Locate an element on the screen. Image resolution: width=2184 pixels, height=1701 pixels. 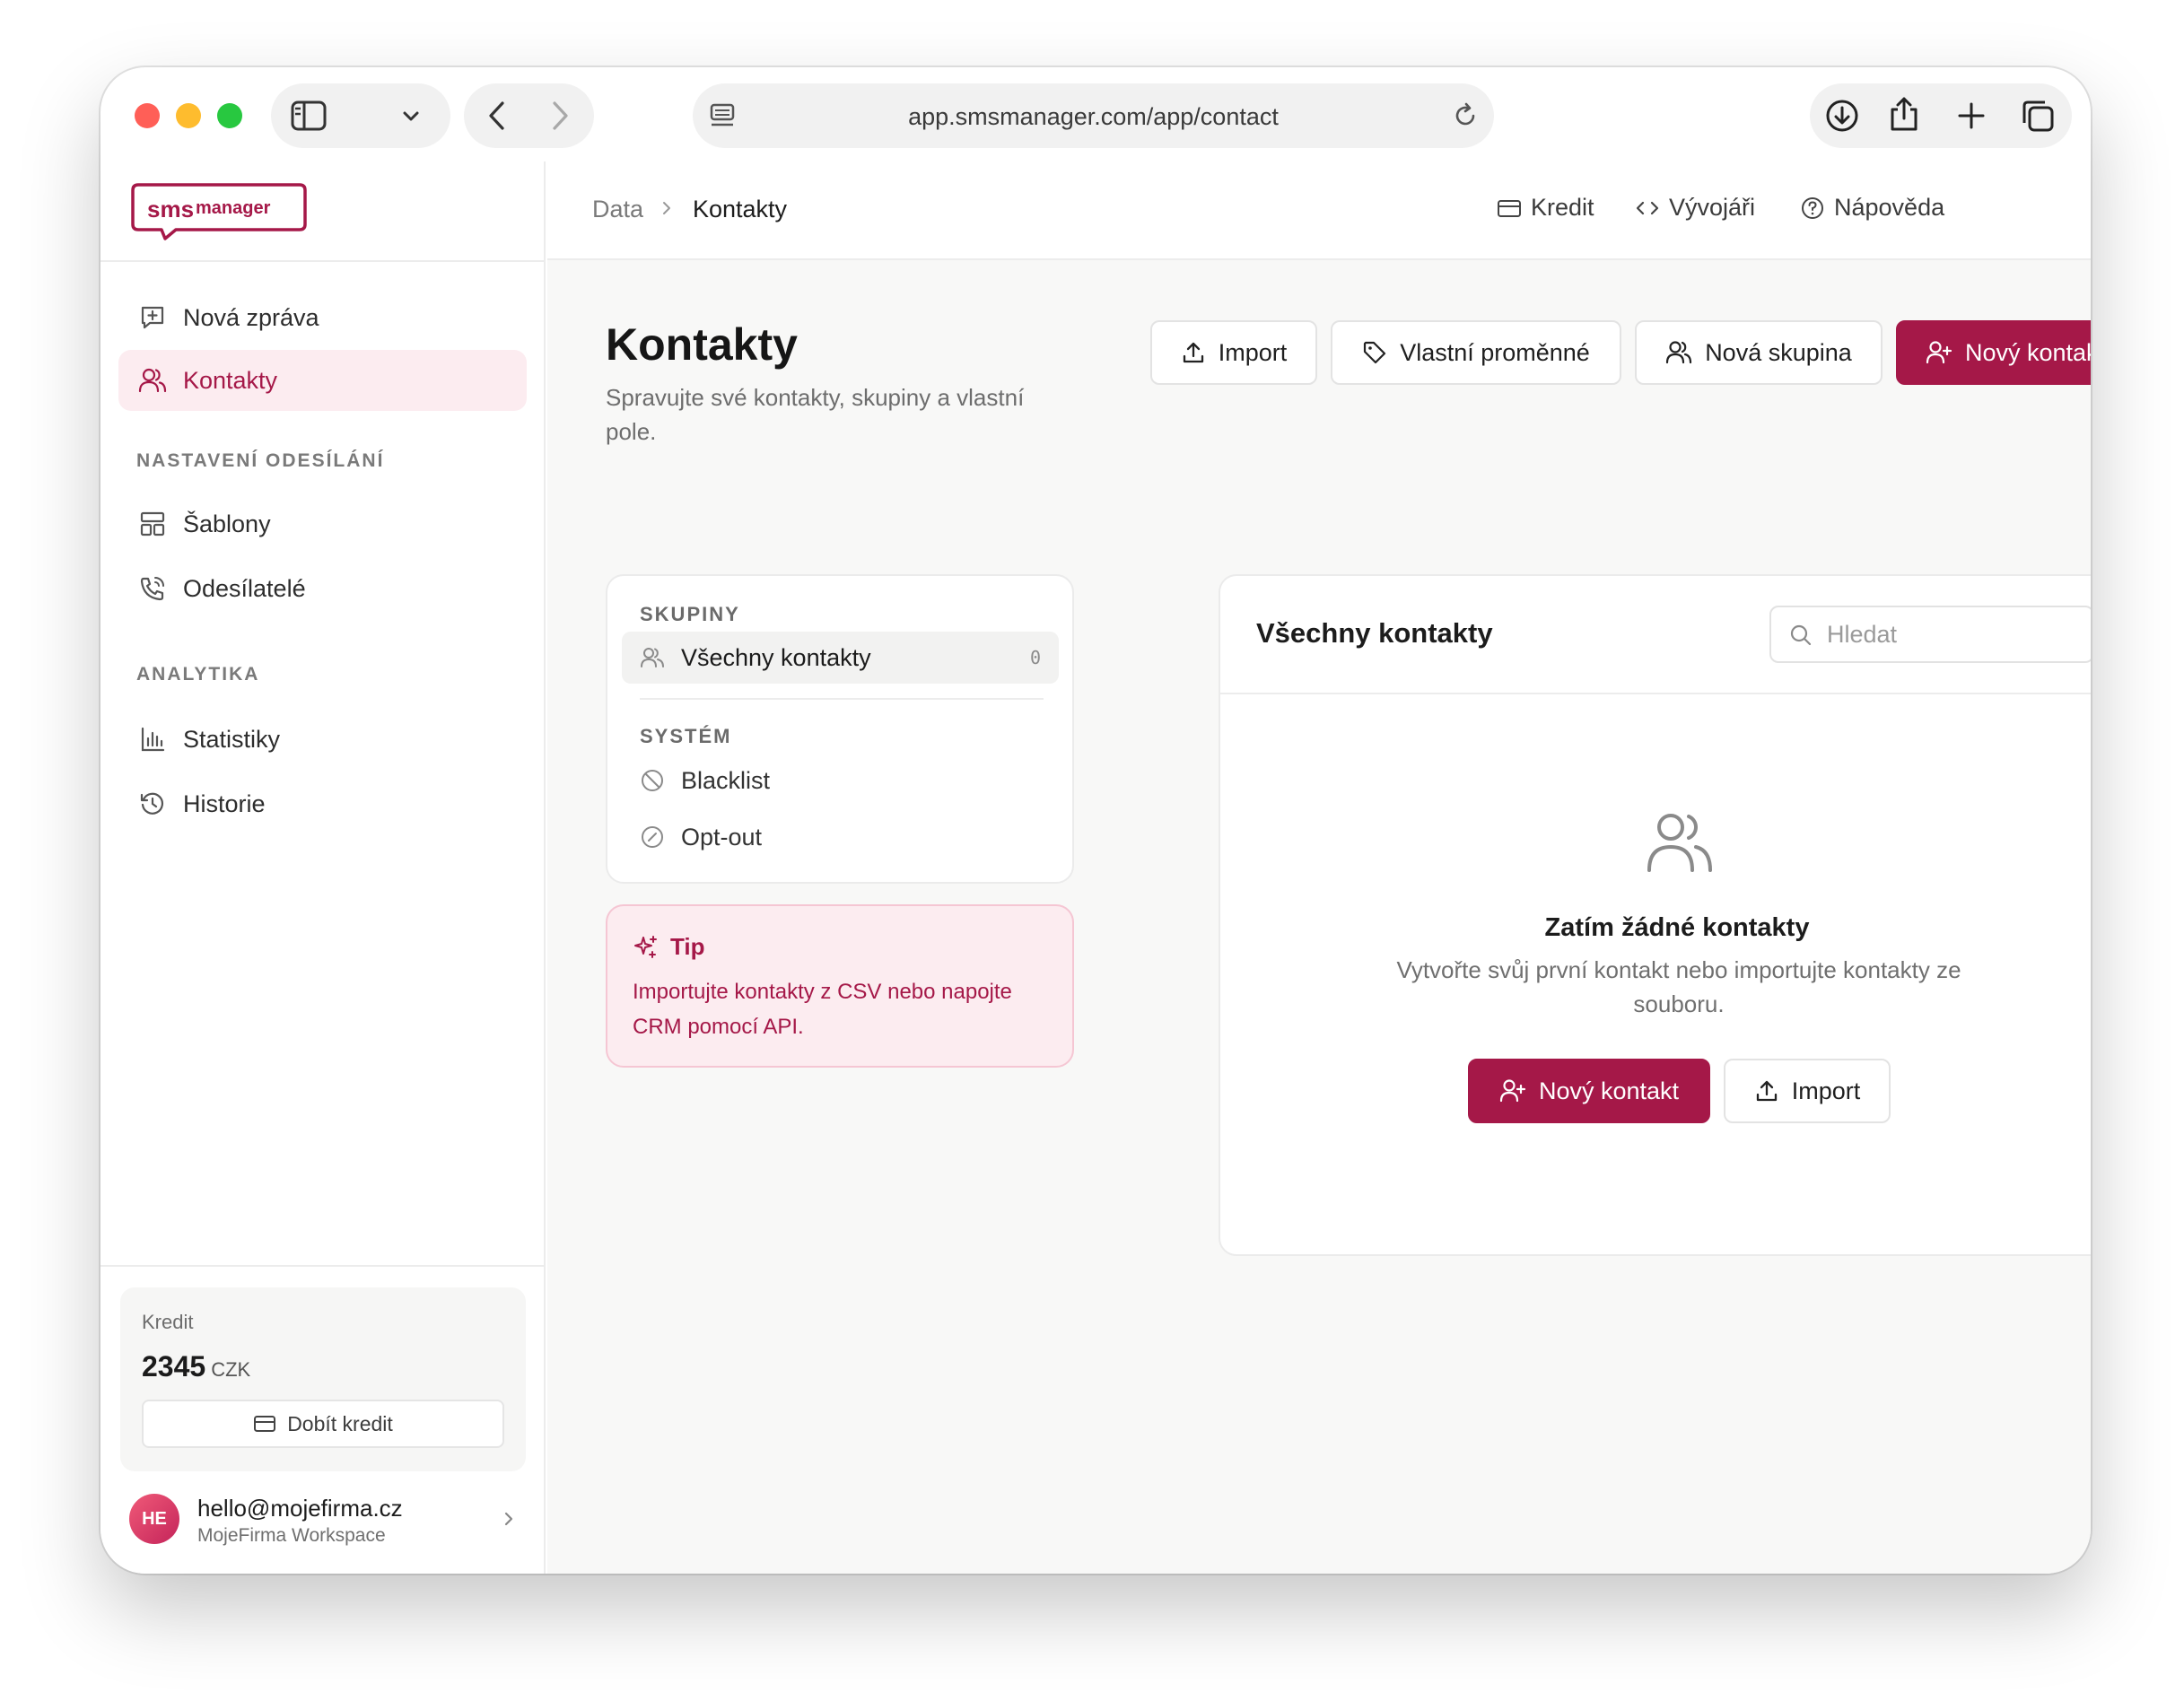
sidebar-item-templates: Šablony is located at coordinates (322, 523).